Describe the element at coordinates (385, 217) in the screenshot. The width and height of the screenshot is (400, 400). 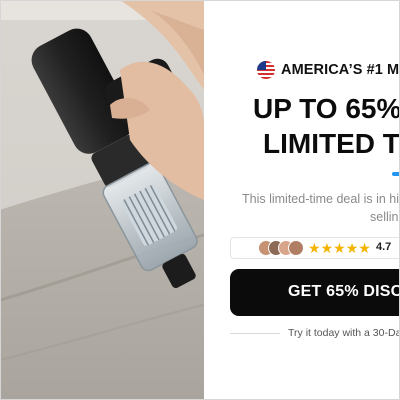
I see `description-line-2: selling` at that location.